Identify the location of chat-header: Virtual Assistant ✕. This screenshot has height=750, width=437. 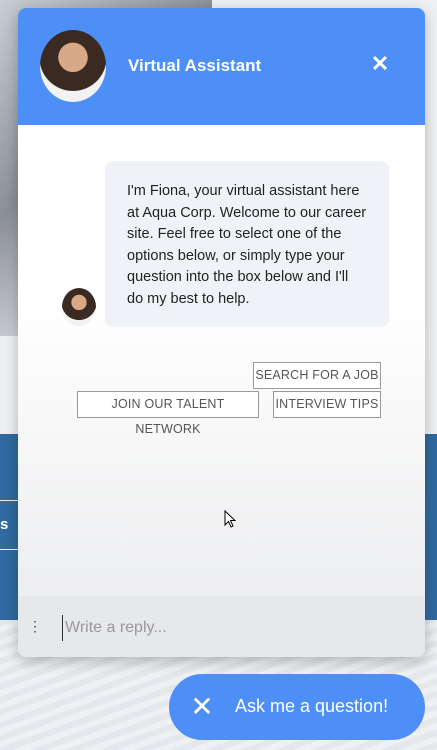
(221, 66).